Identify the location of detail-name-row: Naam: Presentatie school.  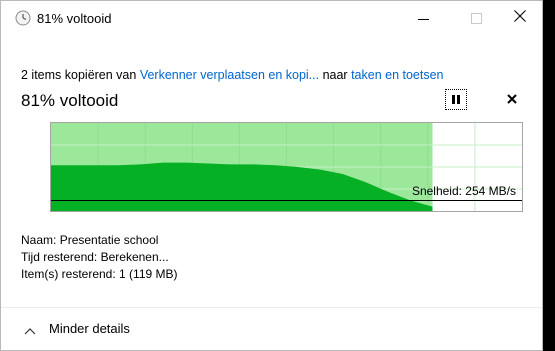
(99, 240).